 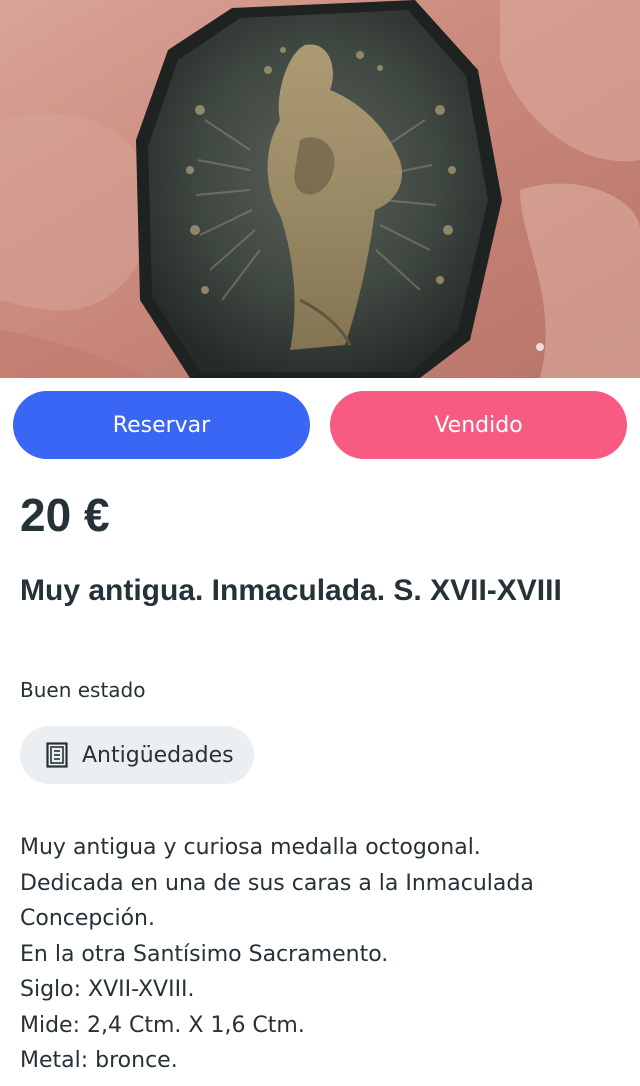 What do you see at coordinates (204, 954) in the screenshot?
I see `description-line: En la otra Santísimo Sacramento.` at bounding box center [204, 954].